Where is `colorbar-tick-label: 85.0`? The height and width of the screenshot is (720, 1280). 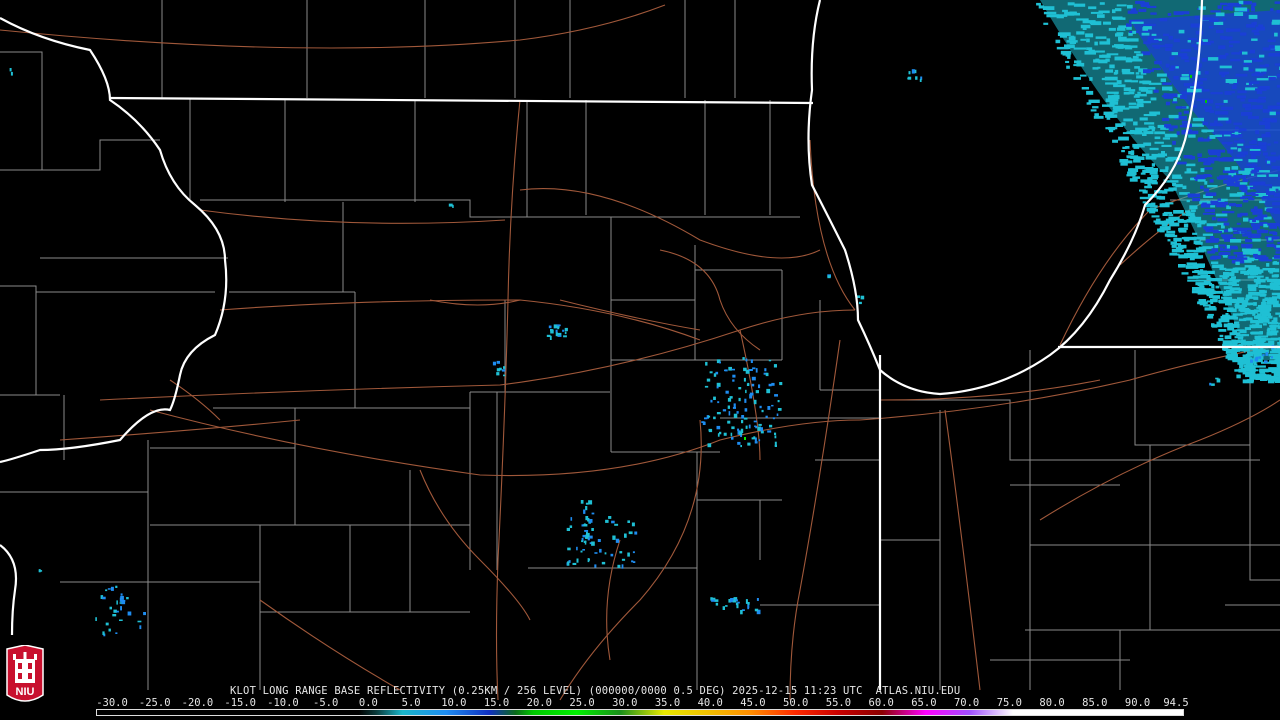
colorbar-tick-label: 85.0 is located at coordinates (1095, 703).